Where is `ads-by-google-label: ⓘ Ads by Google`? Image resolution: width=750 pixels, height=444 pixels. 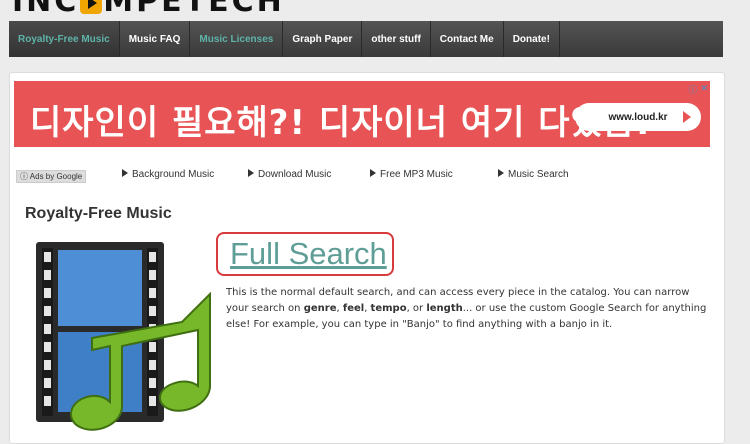
ads-by-google-label: ⓘ Ads by Google is located at coordinates (51, 176).